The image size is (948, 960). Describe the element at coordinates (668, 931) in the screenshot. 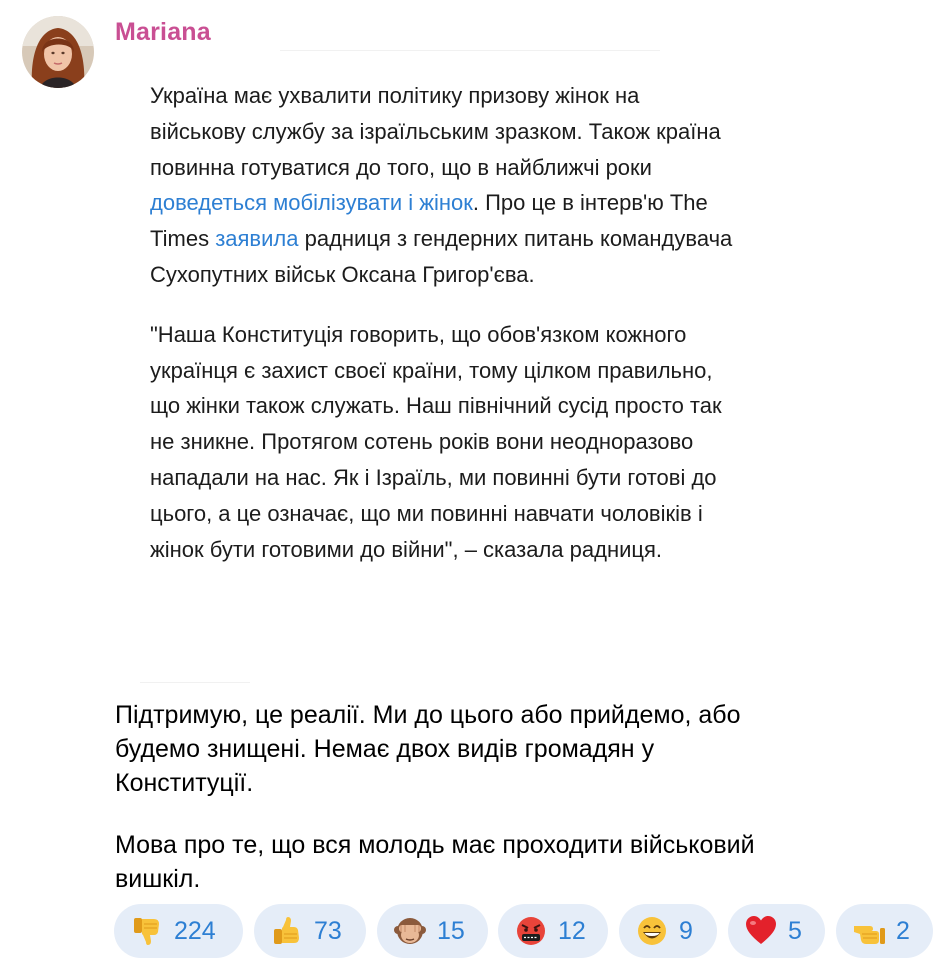

I see `reaction-grinning-face: 9` at that location.